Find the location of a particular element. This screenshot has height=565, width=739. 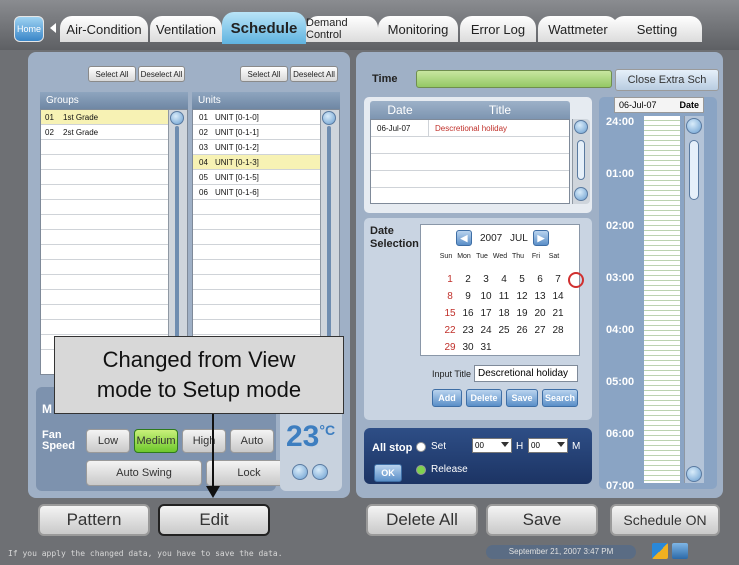

list-item: 04 UNIT [0-1-3] is located at coordinates (266, 162).